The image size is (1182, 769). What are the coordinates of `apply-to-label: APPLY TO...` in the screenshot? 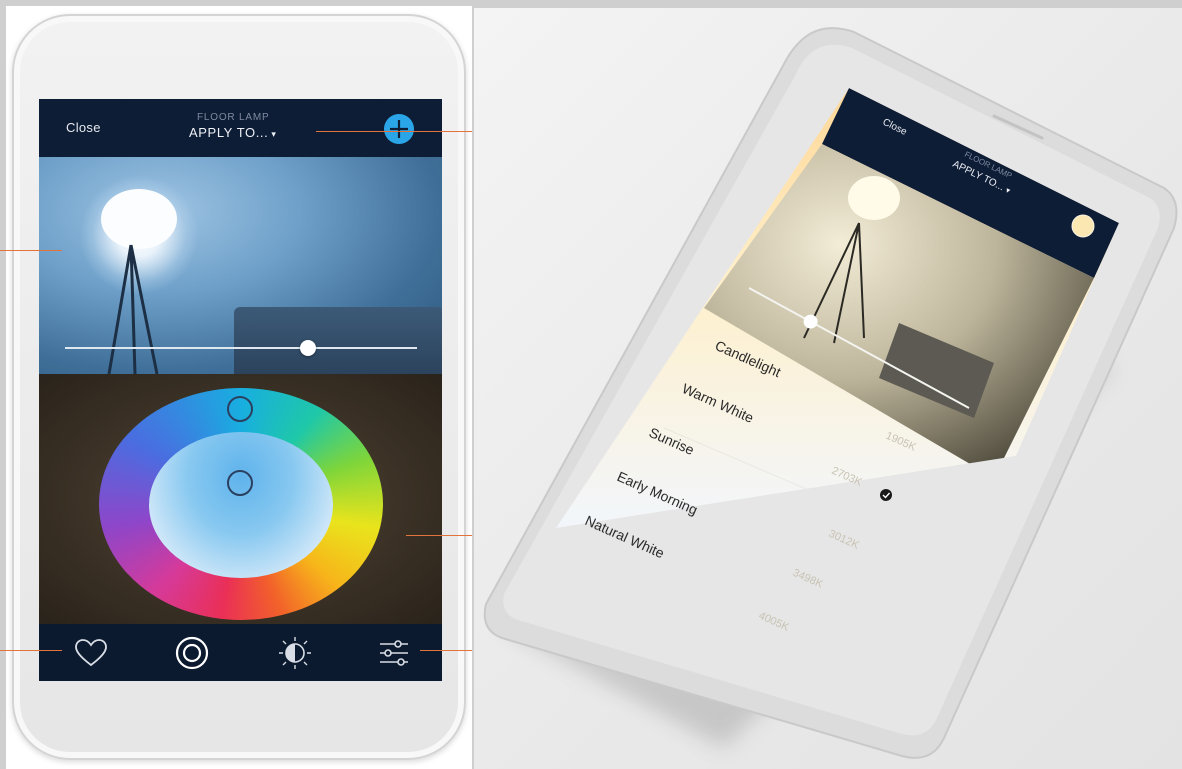 It's located at (229, 132).